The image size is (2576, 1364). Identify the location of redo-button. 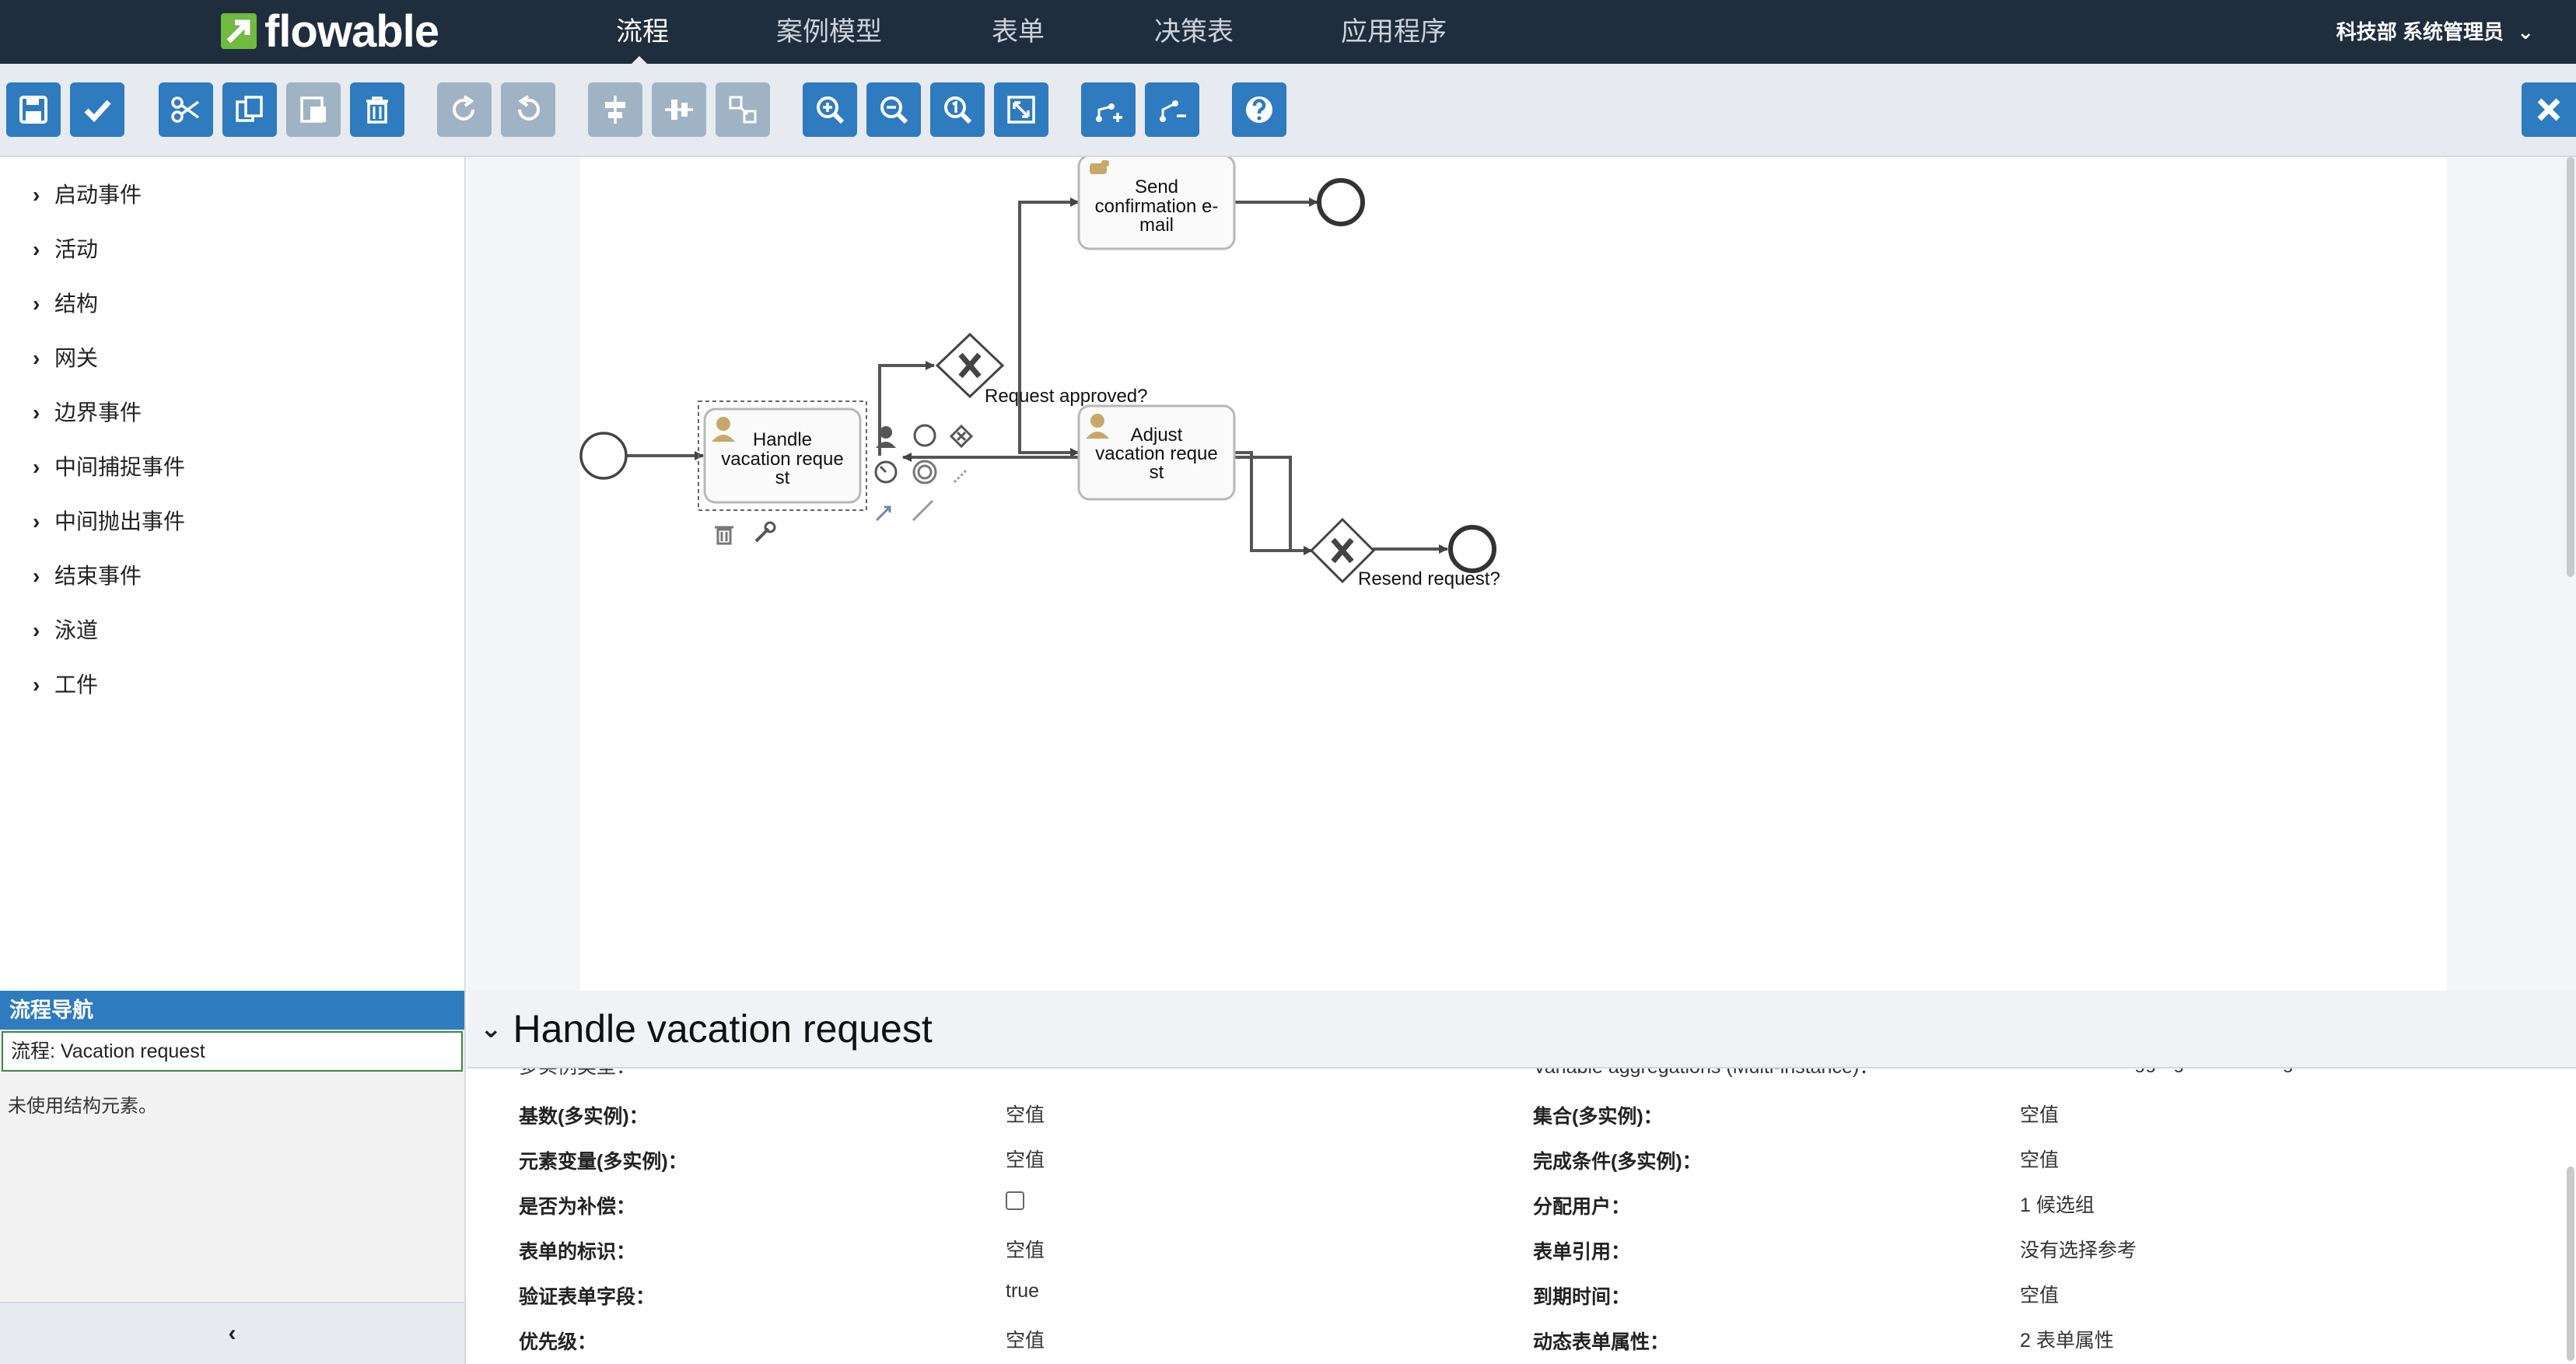
(465, 109).